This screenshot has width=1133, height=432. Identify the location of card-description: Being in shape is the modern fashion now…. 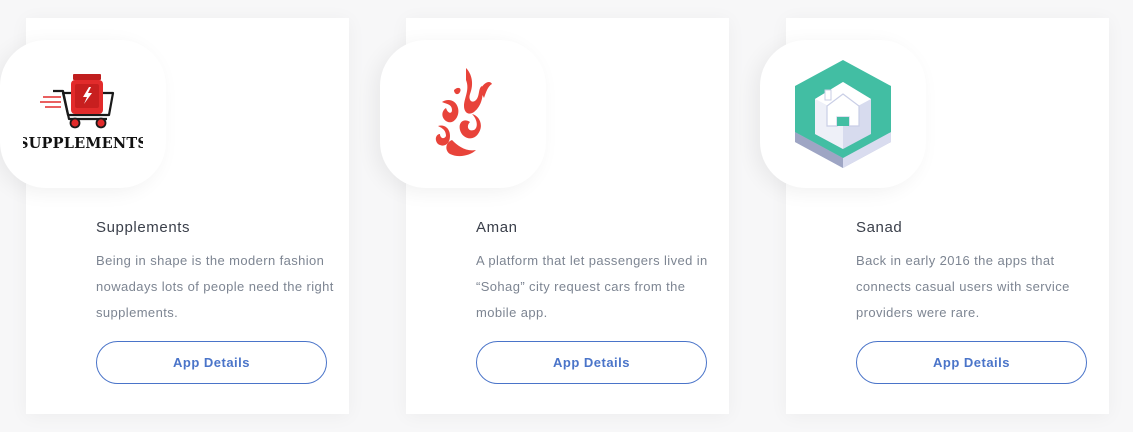
(215, 286).